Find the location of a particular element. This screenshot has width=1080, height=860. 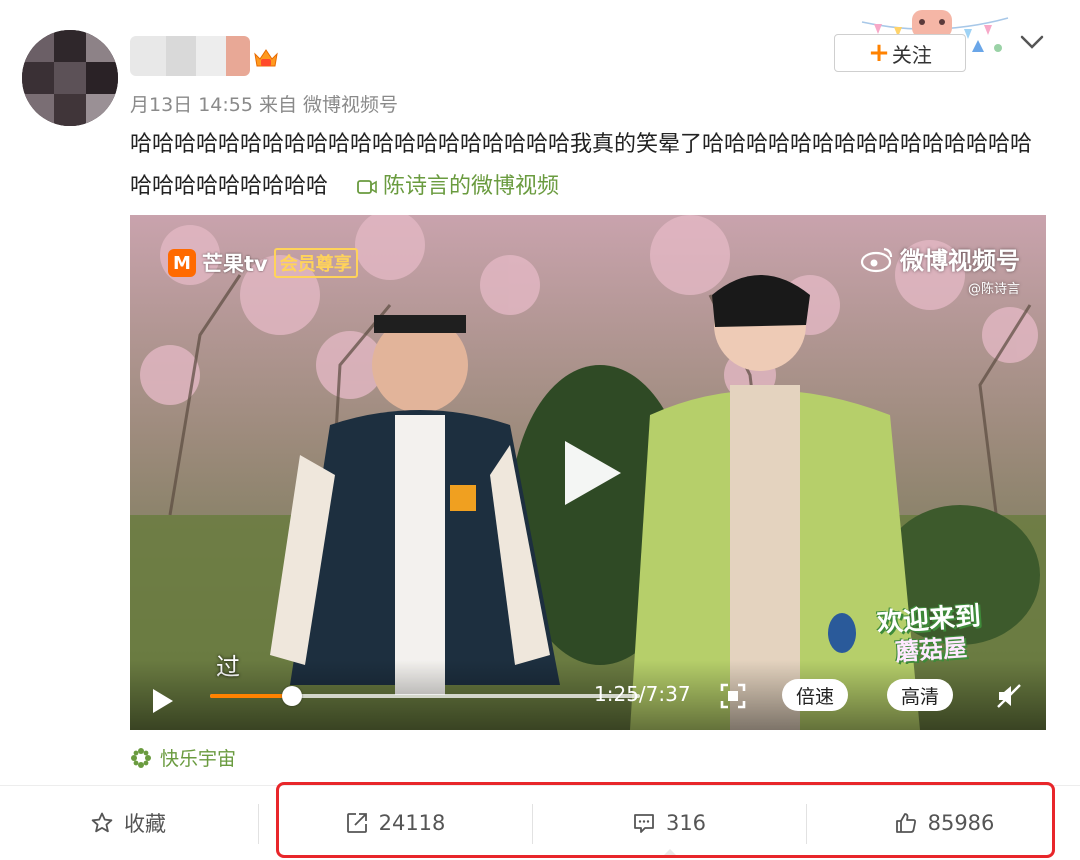

favorite-label: 收藏 is located at coordinates (145, 824).